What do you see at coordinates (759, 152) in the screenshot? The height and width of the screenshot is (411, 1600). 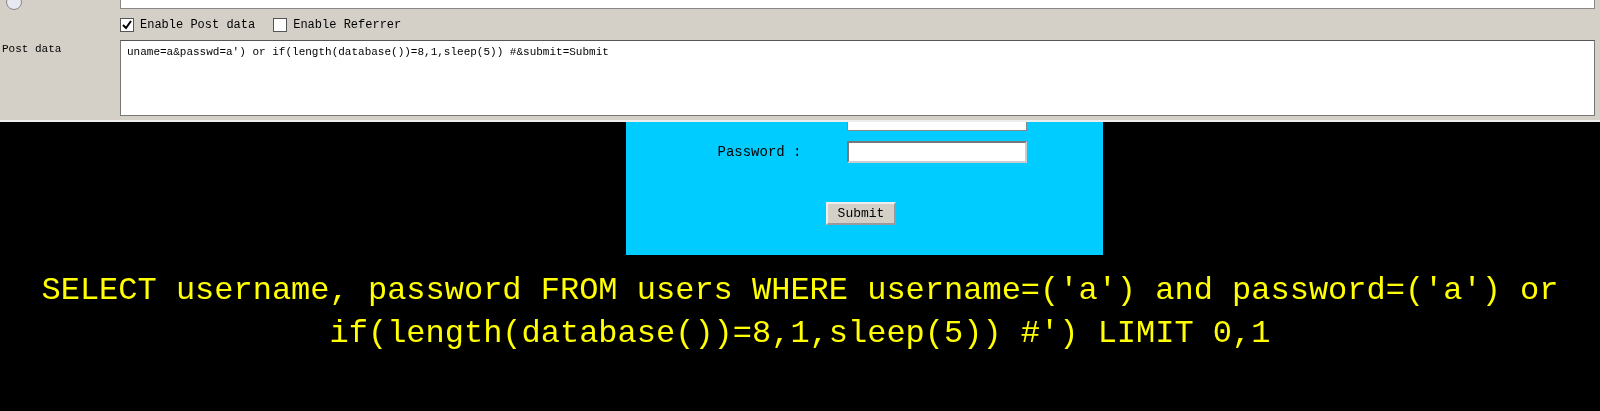 I see `password-label: Password :` at bounding box center [759, 152].